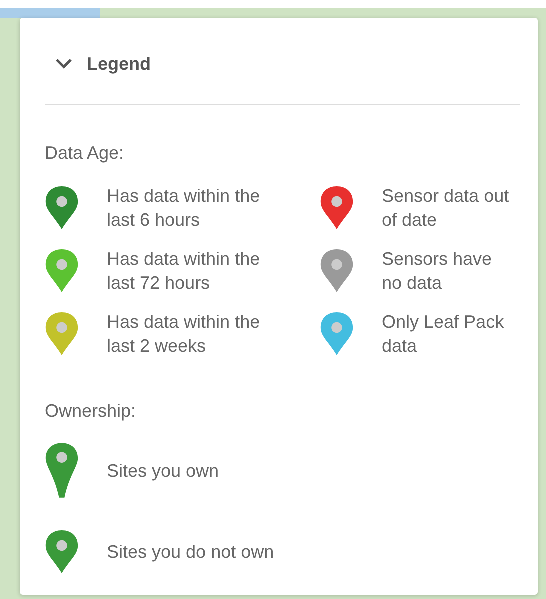 The width and height of the screenshot is (546, 599). I want to click on legend-label: Has data within the last 72 hours, so click(184, 271).